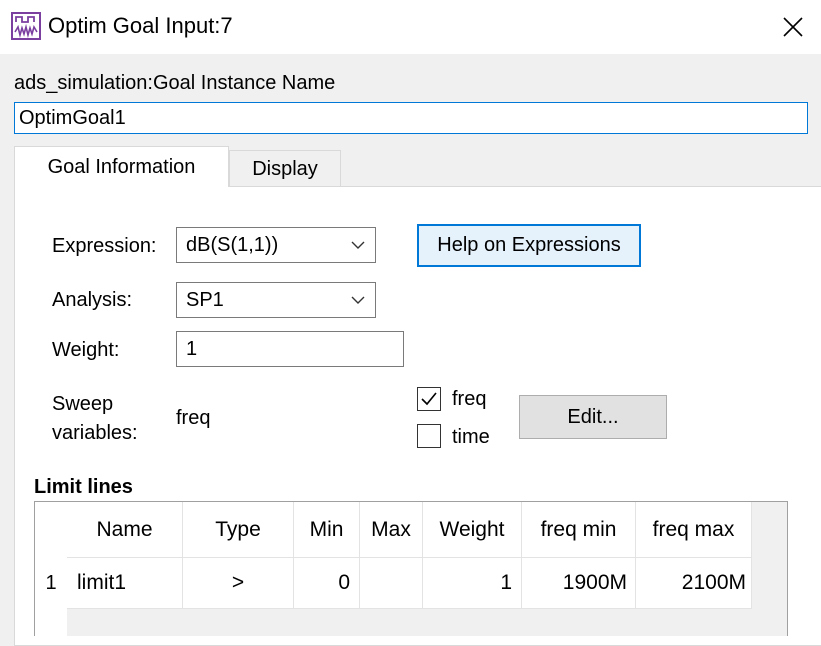 Image resolution: width=821 pixels, height=646 pixels. I want to click on cell-freq-max: 2100M, so click(694, 583).